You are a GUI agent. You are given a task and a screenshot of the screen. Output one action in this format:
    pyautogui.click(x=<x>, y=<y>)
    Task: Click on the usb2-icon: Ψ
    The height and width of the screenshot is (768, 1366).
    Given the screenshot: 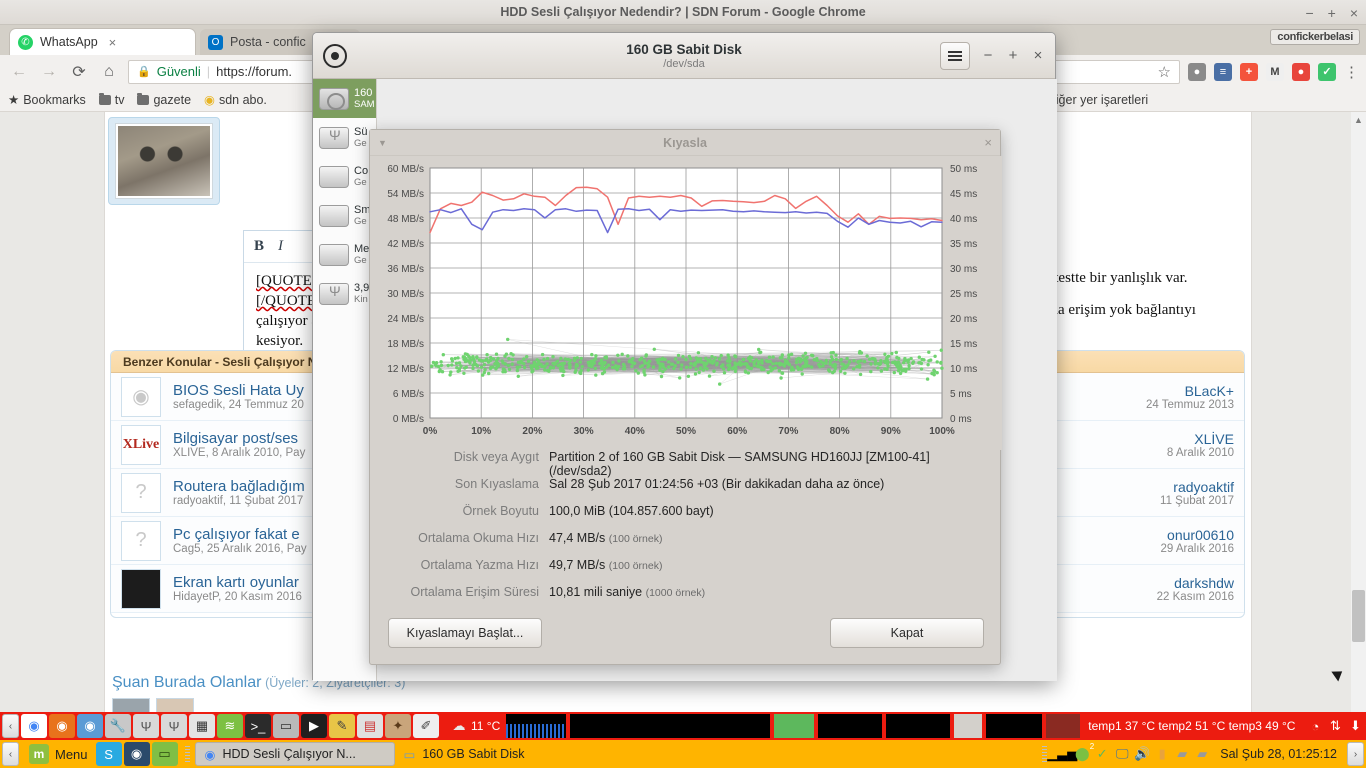 What is the action you would take?
    pyautogui.click(x=174, y=726)
    